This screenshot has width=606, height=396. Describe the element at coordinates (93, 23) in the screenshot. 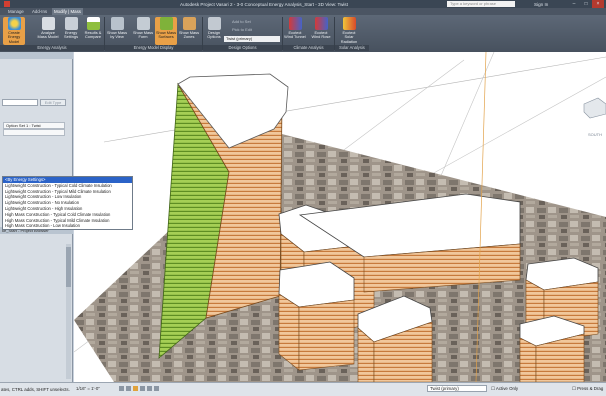

I see `results-icon` at that location.